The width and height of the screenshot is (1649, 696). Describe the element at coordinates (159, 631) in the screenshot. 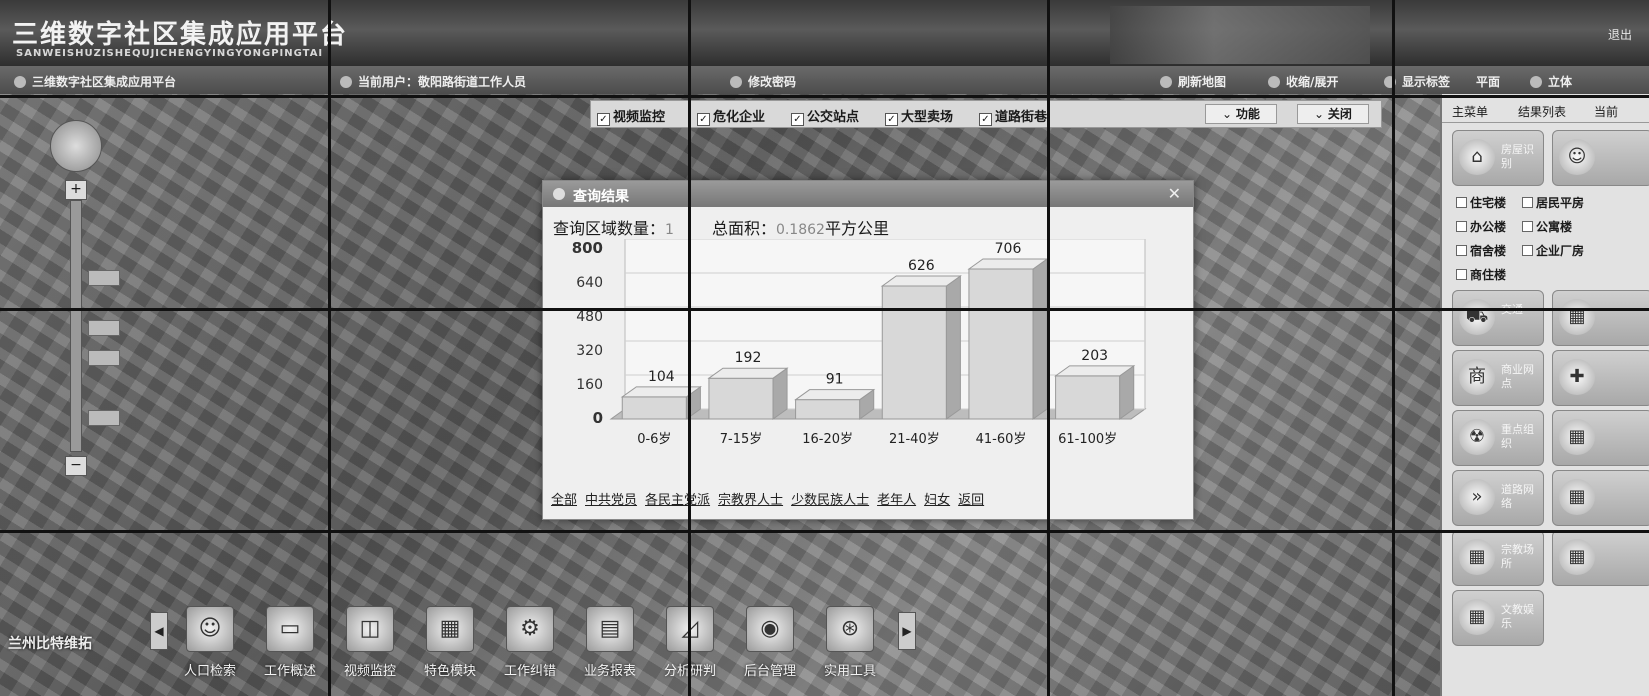

I see `dock-scroll-left-icon: ◀` at that location.